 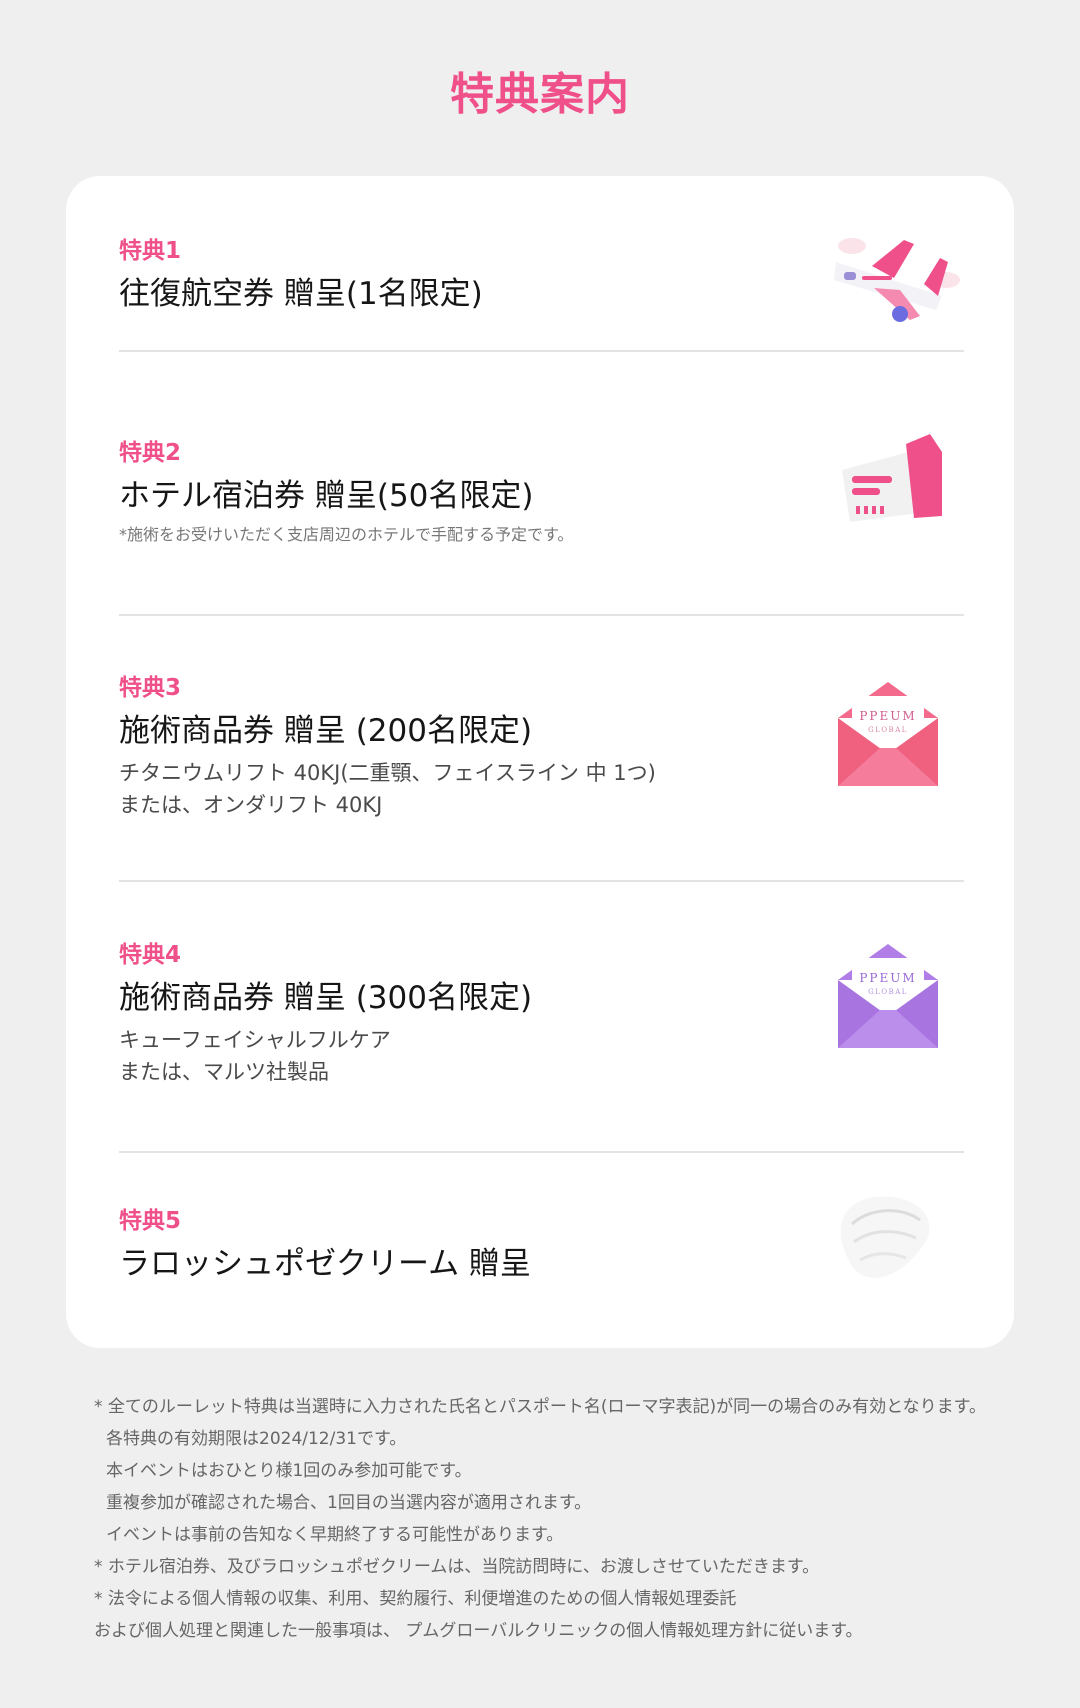 What do you see at coordinates (415, 1599) in the screenshot?
I see `note-line: * 法令による個人情報の収集、利用、契約履行、利便増進のための個人情報処理委託` at bounding box center [415, 1599].